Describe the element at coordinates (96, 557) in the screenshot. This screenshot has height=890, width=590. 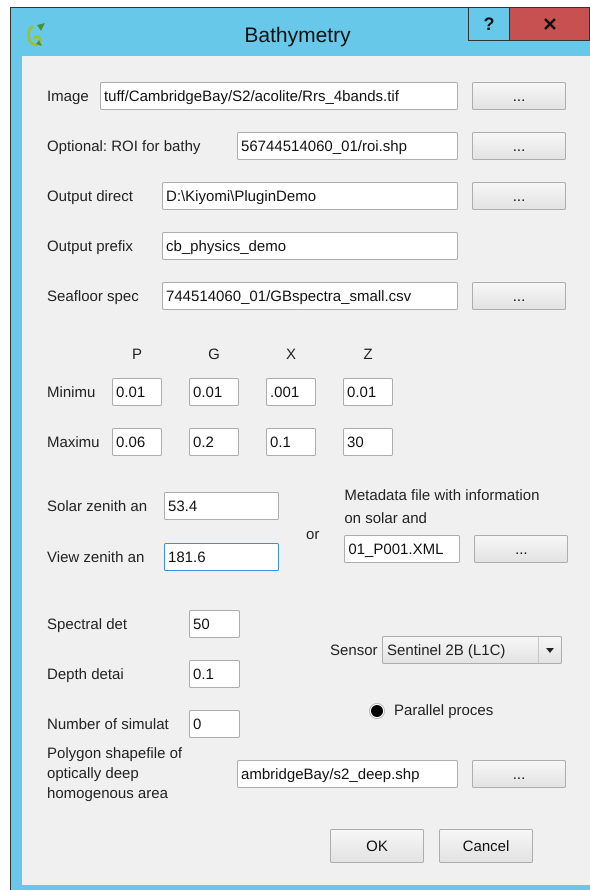
I see `field-label: View zenith an` at that location.